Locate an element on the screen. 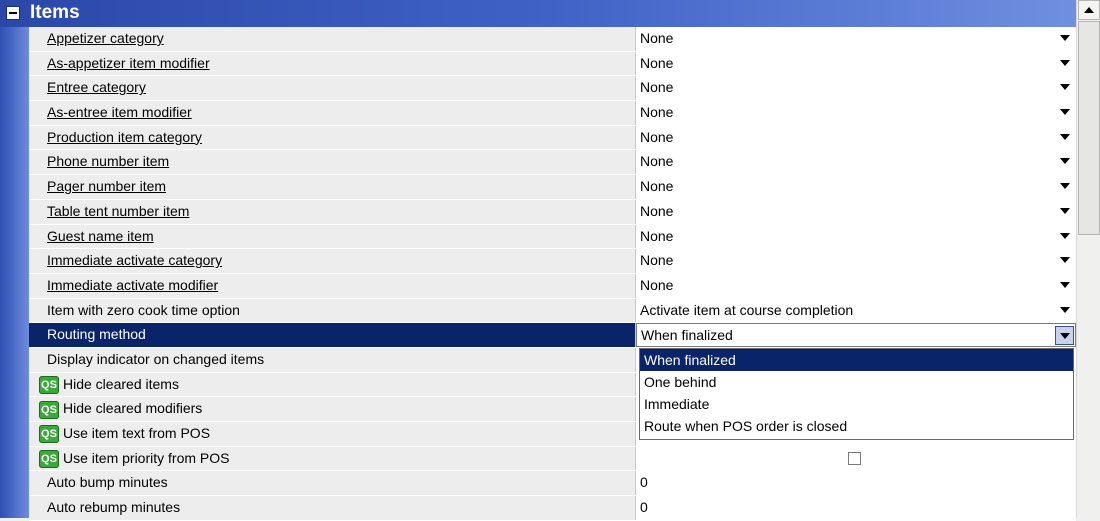  property-value: Activate item at course completion is located at coordinates (747, 309).